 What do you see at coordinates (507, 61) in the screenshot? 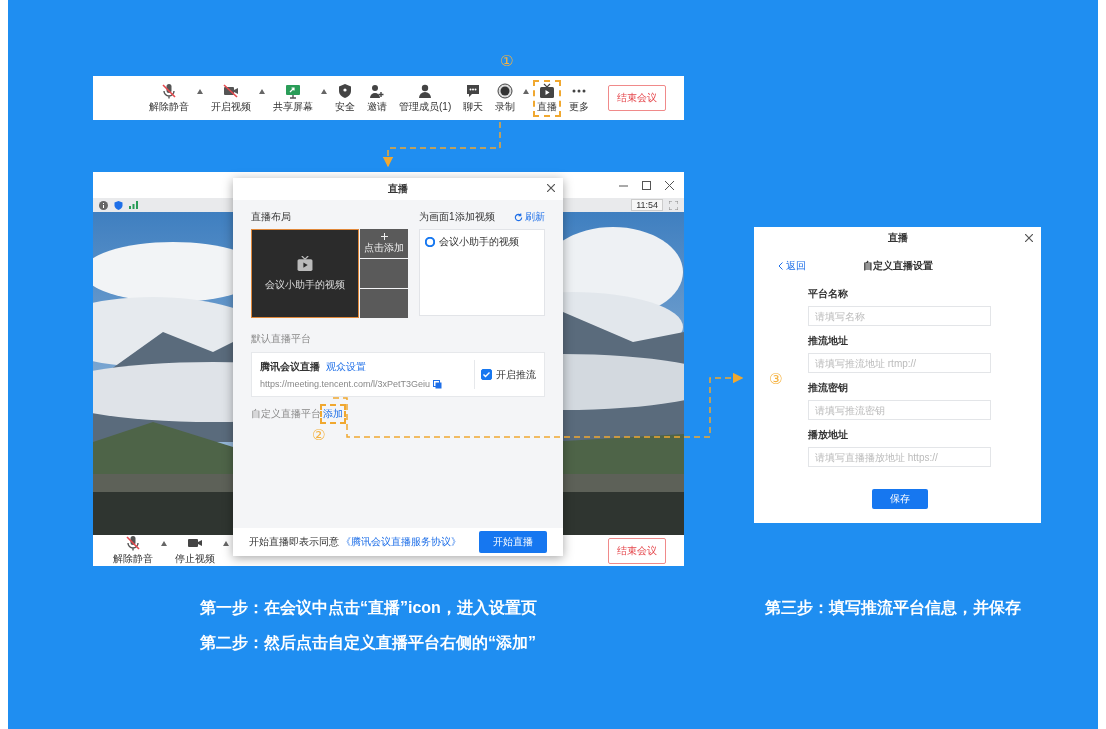
I see `step-marker: ①` at bounding box center [507, 61].